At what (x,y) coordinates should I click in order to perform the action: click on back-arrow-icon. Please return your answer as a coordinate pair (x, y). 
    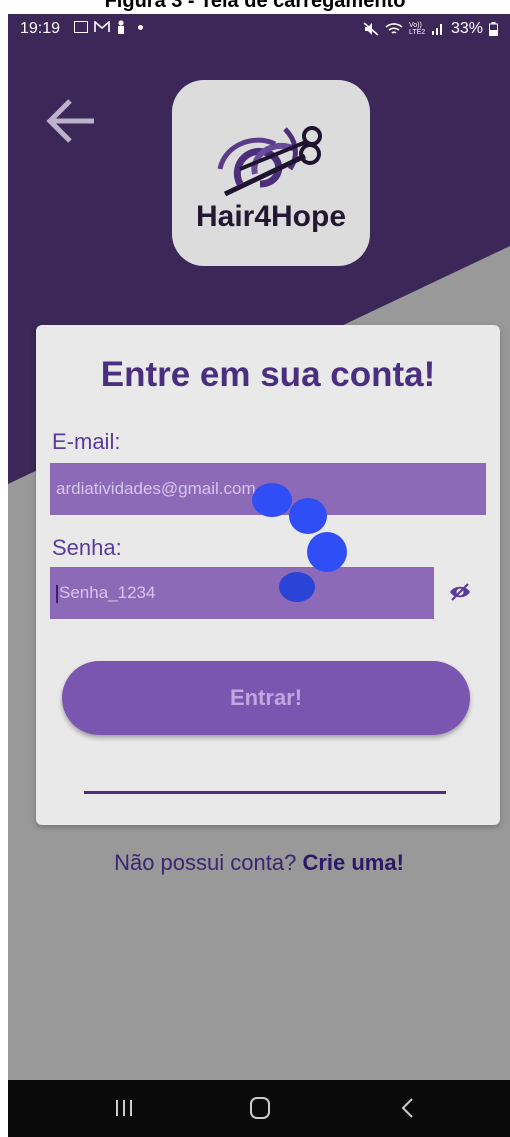
    Looking at the image, I should click on (72, 121).